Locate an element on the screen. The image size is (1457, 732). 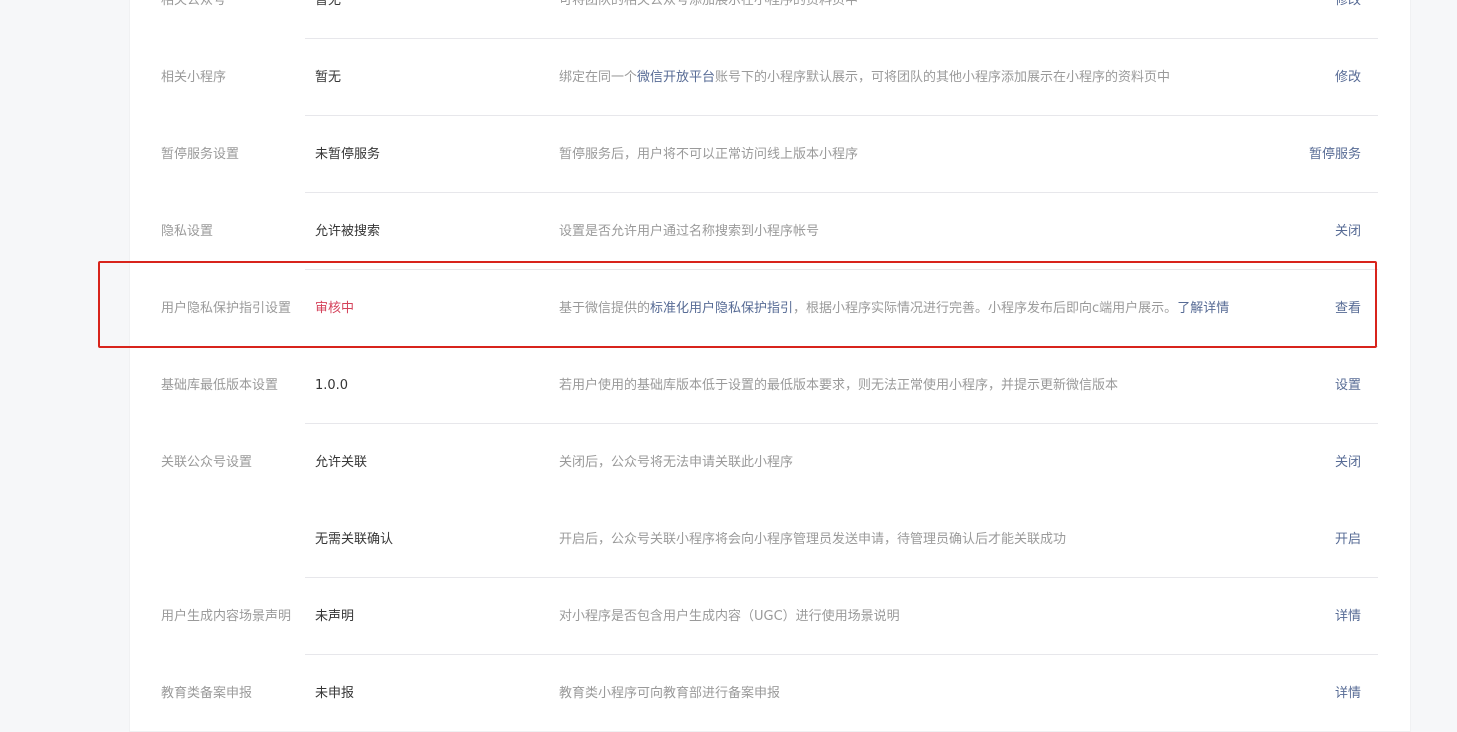
row-label: 基础库最低版本设置 is located at coordinates (220, 385).